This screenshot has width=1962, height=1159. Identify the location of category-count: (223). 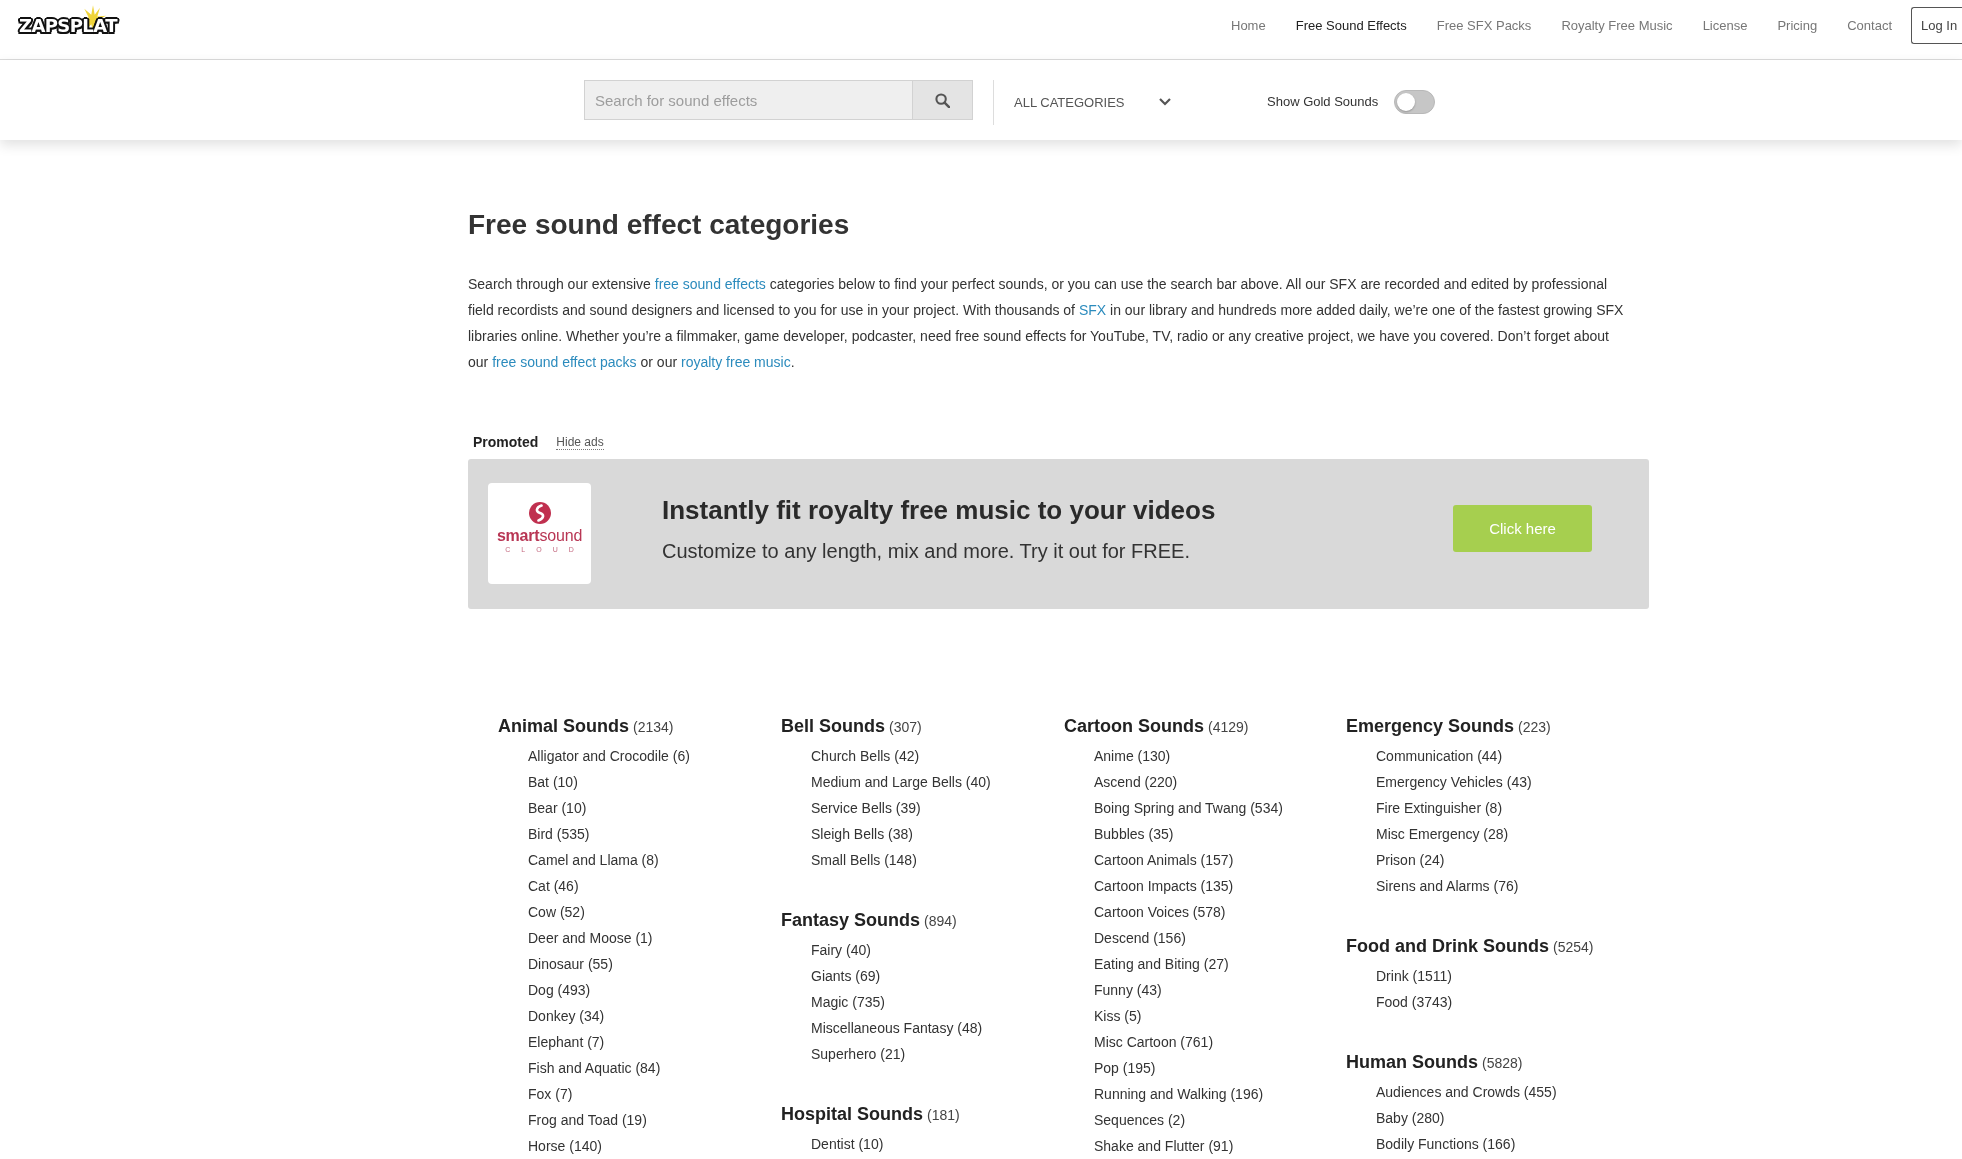
(1534, 727).